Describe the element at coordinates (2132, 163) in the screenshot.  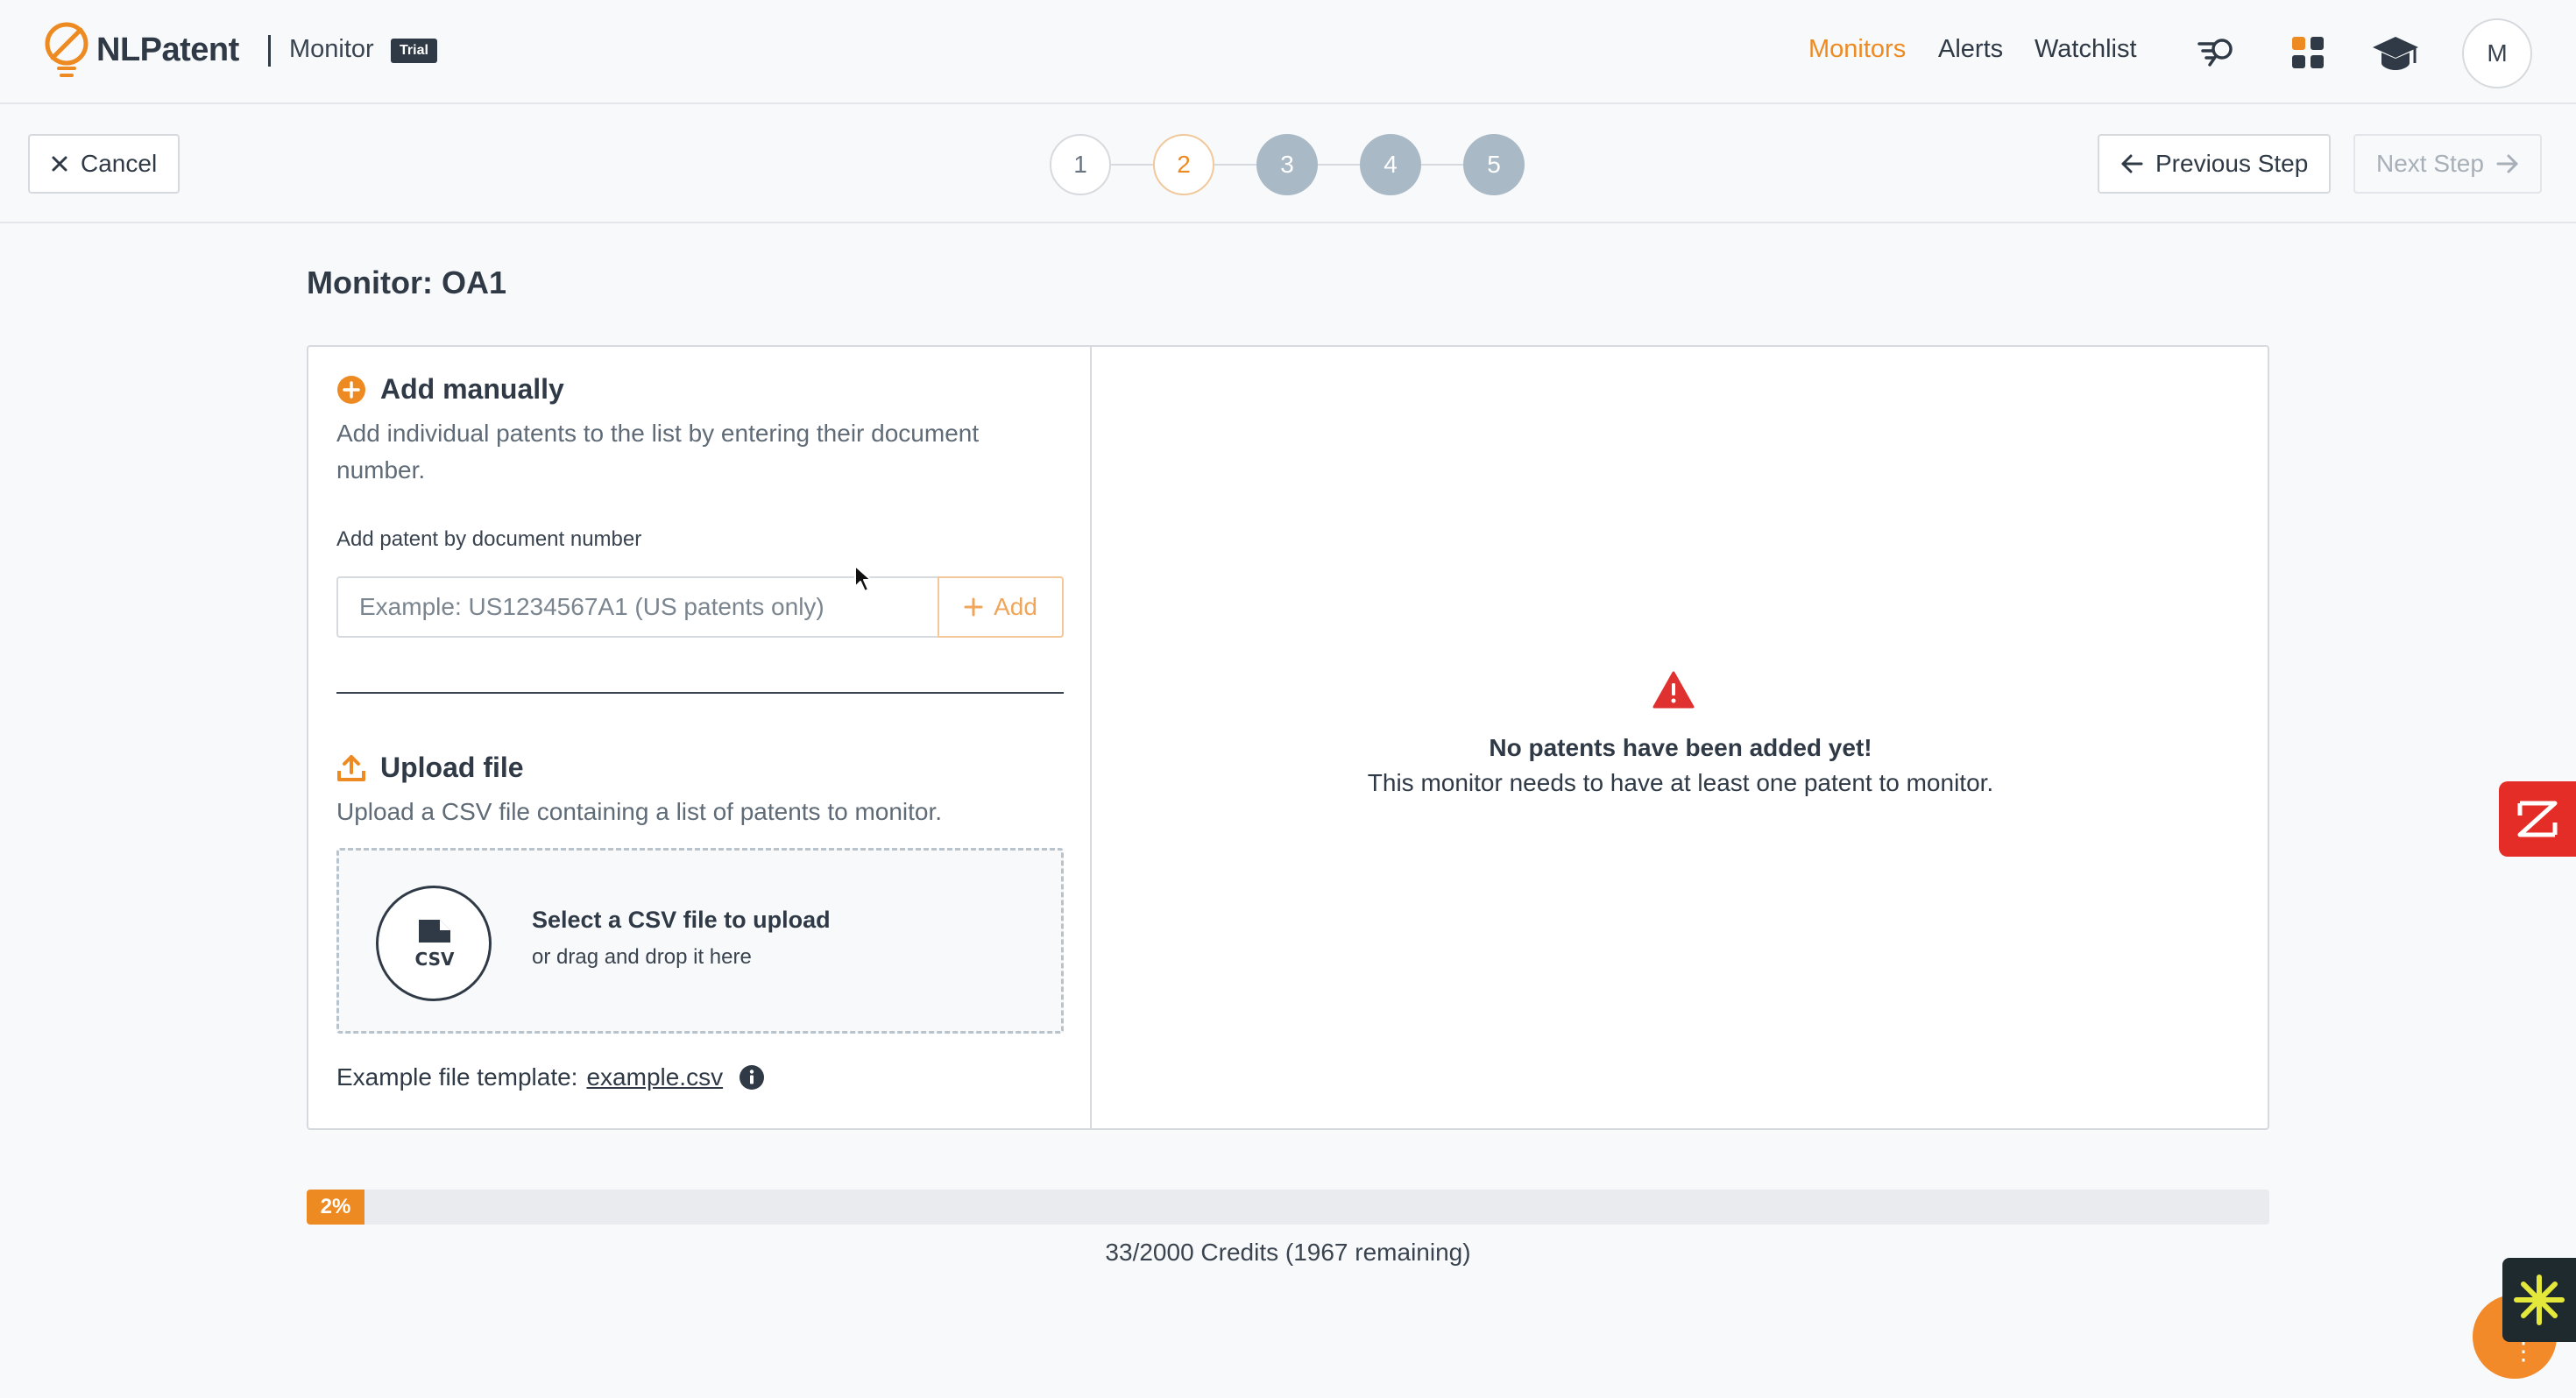
I see `arrow-left-icon` at that location.